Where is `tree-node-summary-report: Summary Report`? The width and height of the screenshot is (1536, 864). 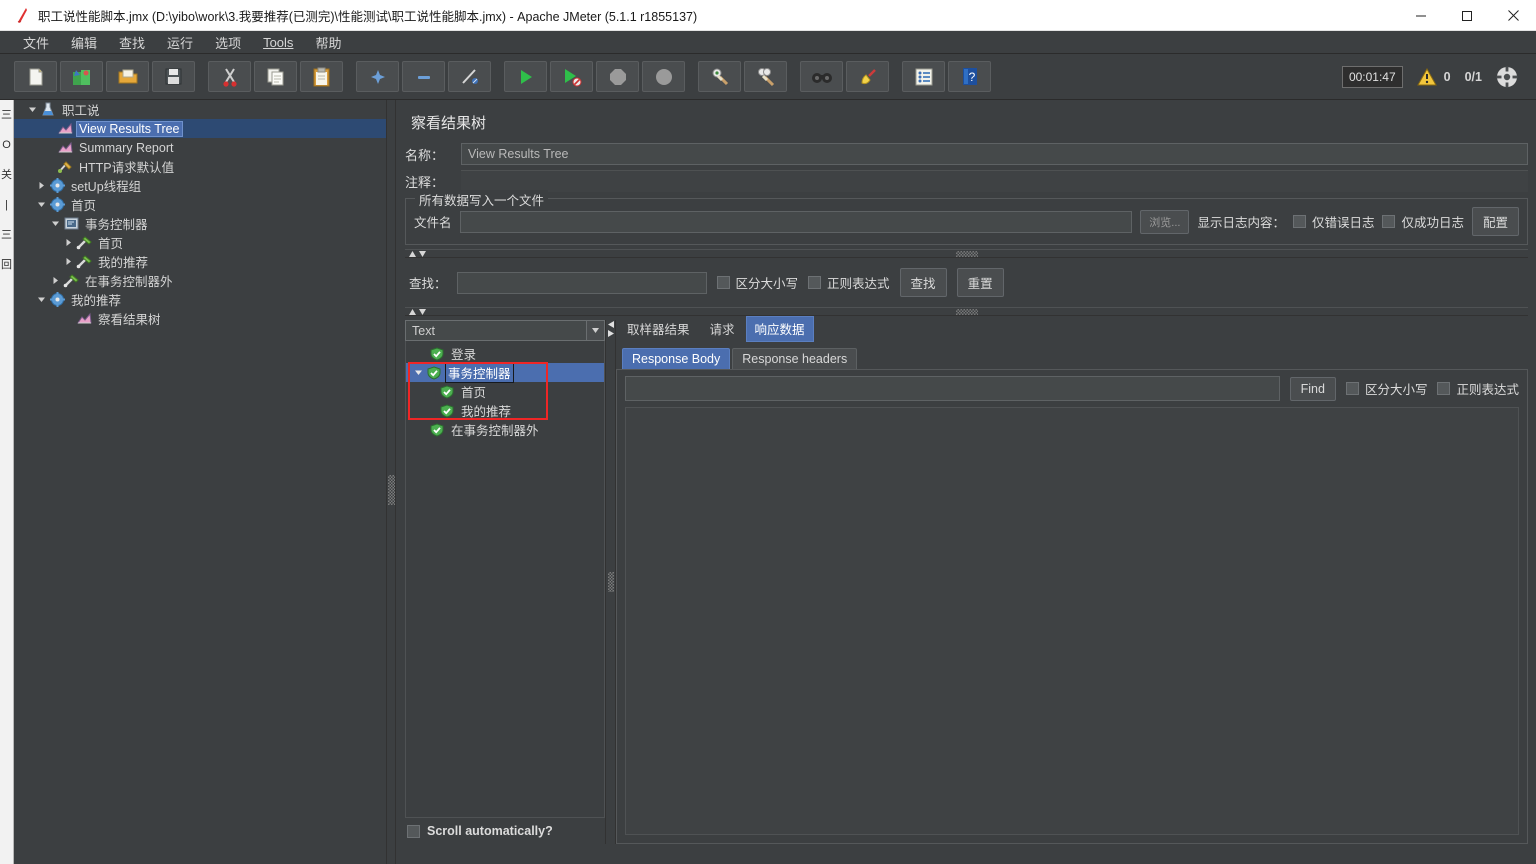
tree-node-summary-report: Summary Report is located at coordinates (200, 147).